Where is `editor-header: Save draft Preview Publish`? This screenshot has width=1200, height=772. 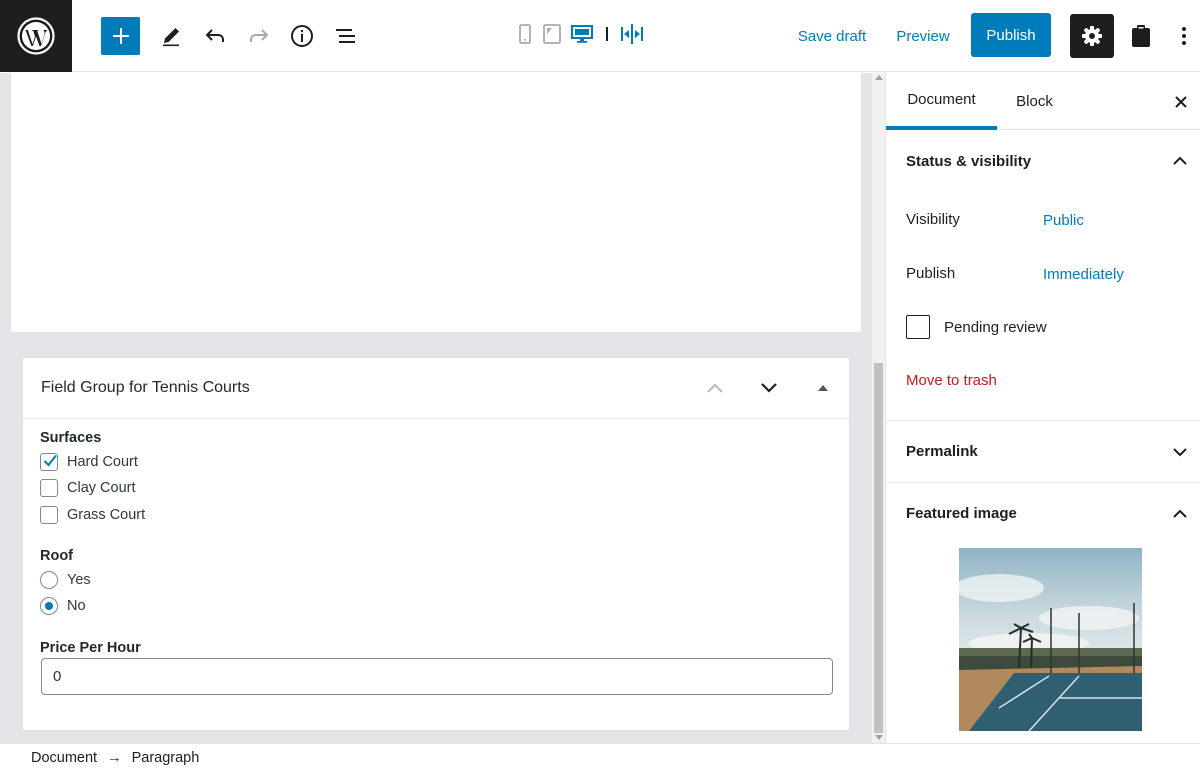 editor-header: Save draft Preview Publish is located at coordinates (600, 36).